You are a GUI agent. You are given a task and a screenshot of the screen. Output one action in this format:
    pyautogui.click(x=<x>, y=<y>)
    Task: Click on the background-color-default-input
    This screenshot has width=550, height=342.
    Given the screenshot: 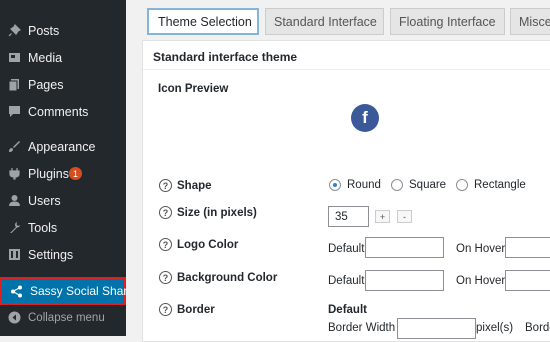 What is the action you would take?
    pyautogui.click(x=404, y=280)
    